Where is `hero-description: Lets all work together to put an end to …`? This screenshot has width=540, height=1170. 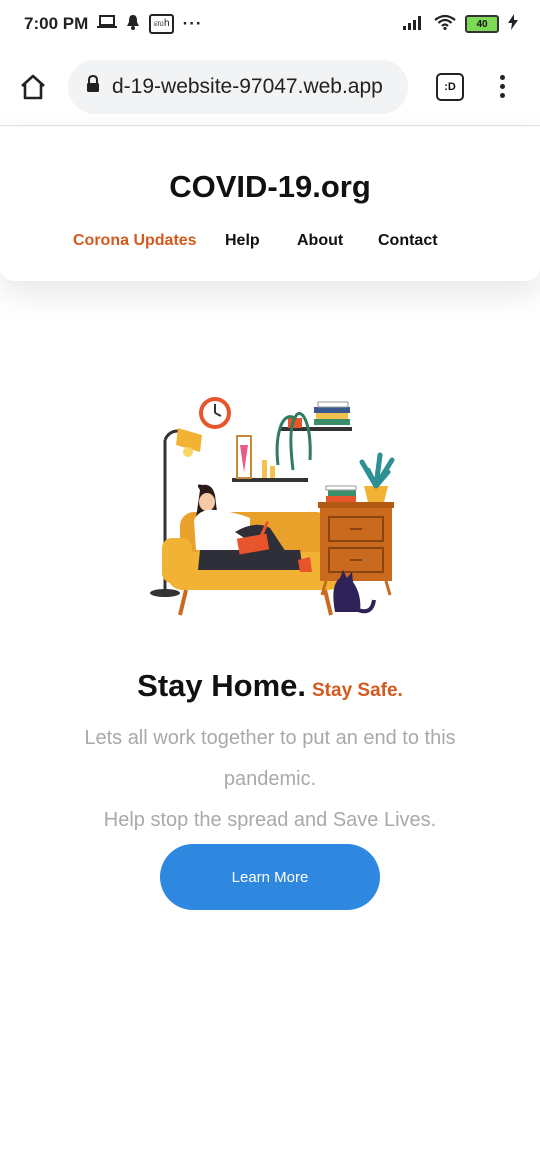
hero-description: Lets all work together to put an end to … is located at coordinates (270, 779).